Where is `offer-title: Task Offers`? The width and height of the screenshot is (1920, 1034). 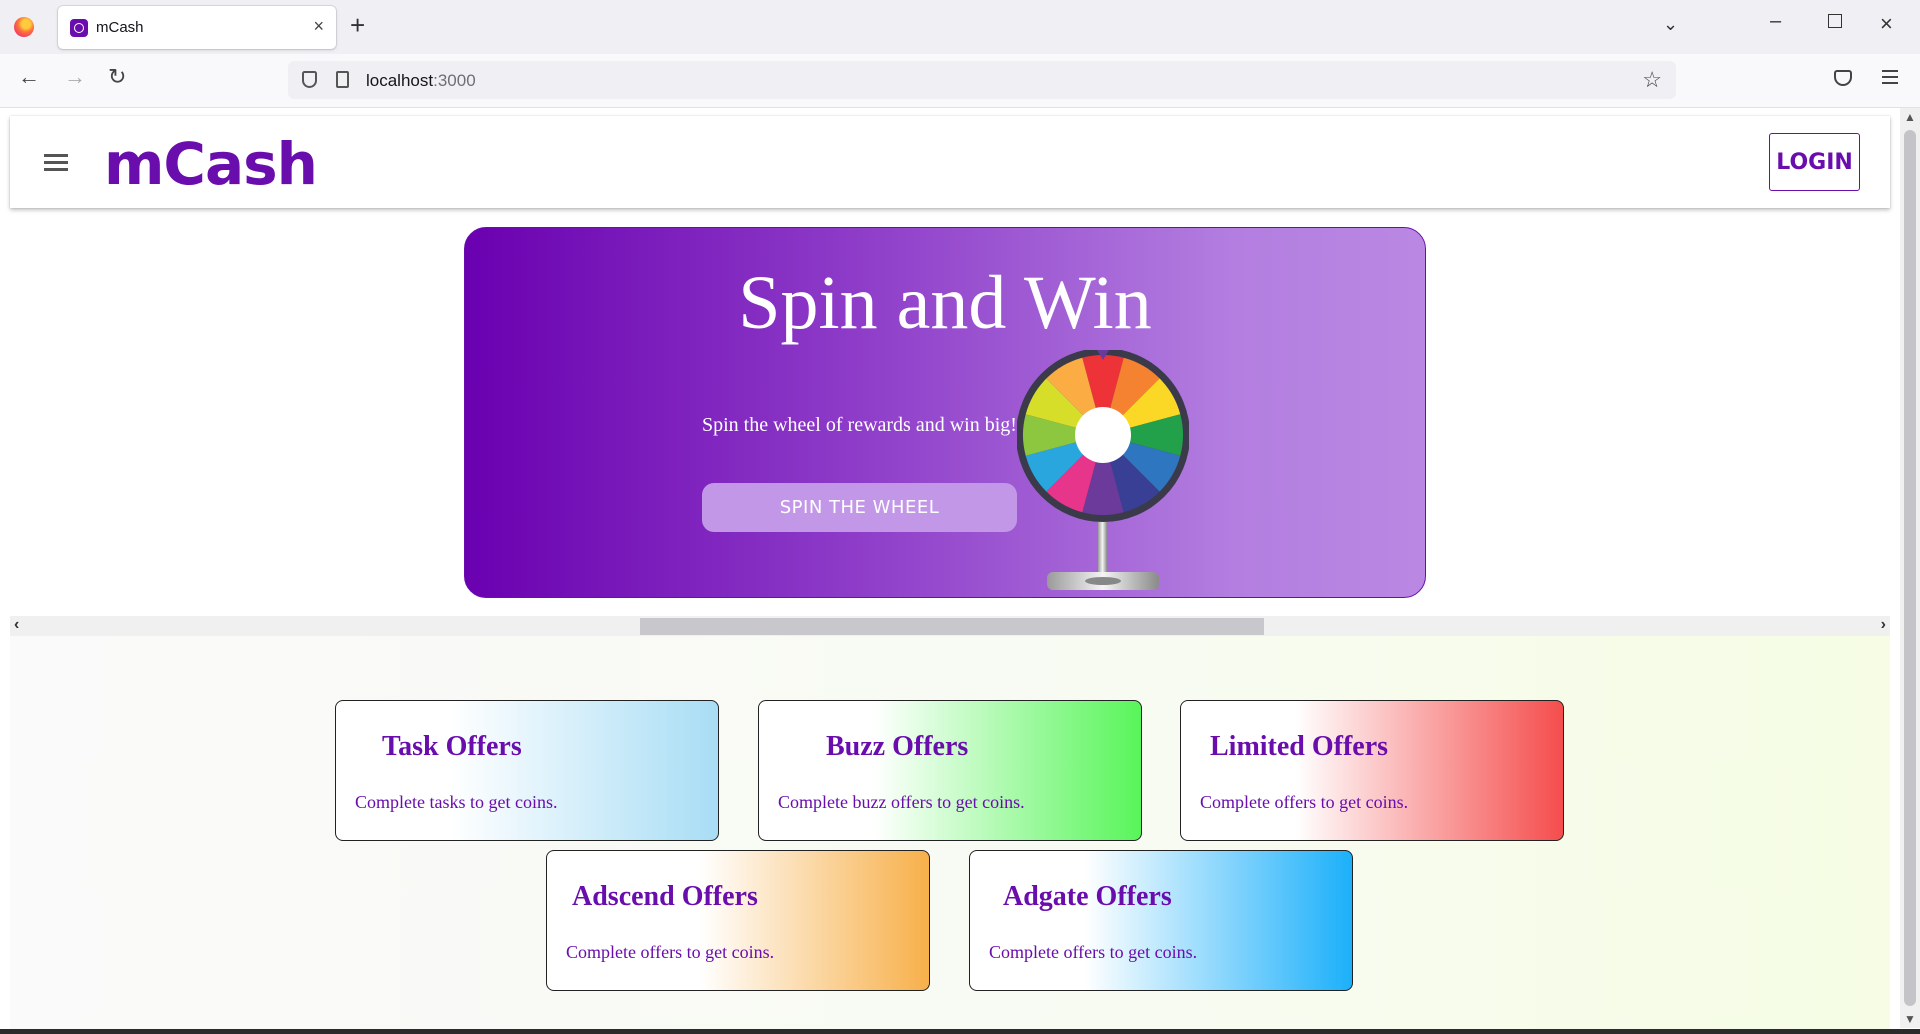
offer-title: Task Offers is located at coordinates (452, 746).